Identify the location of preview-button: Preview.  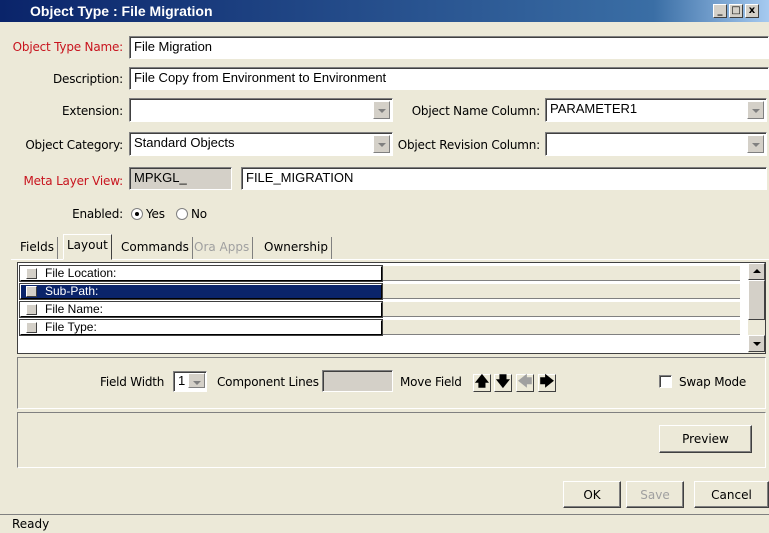
(705, 439).